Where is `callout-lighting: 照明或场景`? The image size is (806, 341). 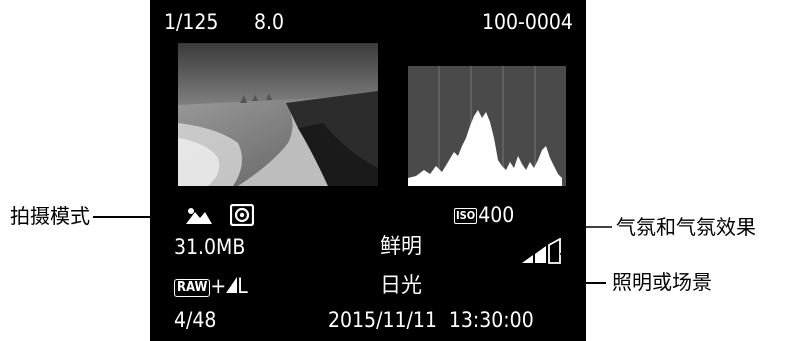 callout-lighting: 照明或场景 is located at coordinates (662, 282).